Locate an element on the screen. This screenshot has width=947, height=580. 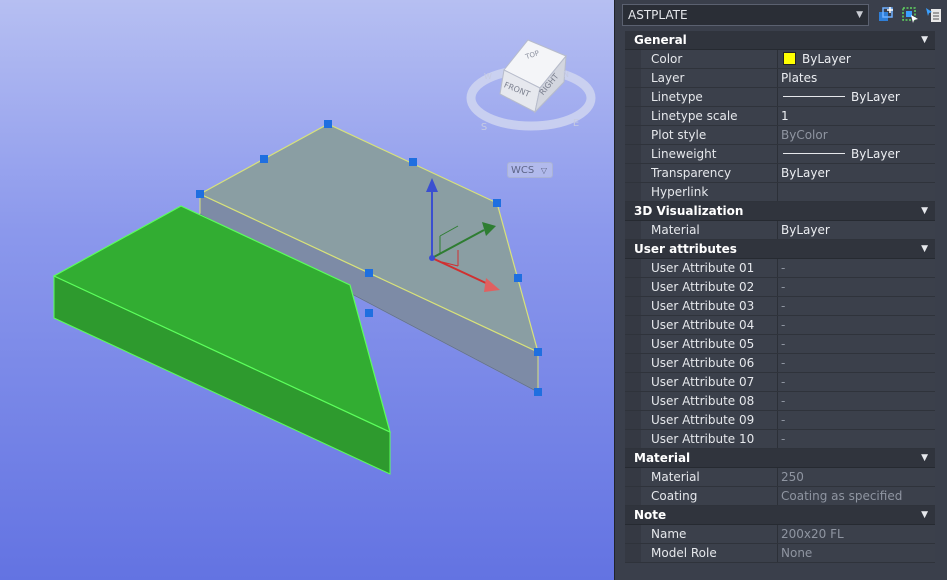
property-user-attribute: User Attribute 09 - is located at coordinates (780, 420).